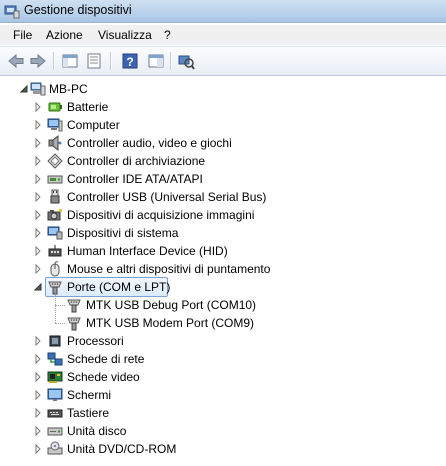  Describe the element at coordinates (156, 61) in the screenshot. I see `console-icon` at that location.